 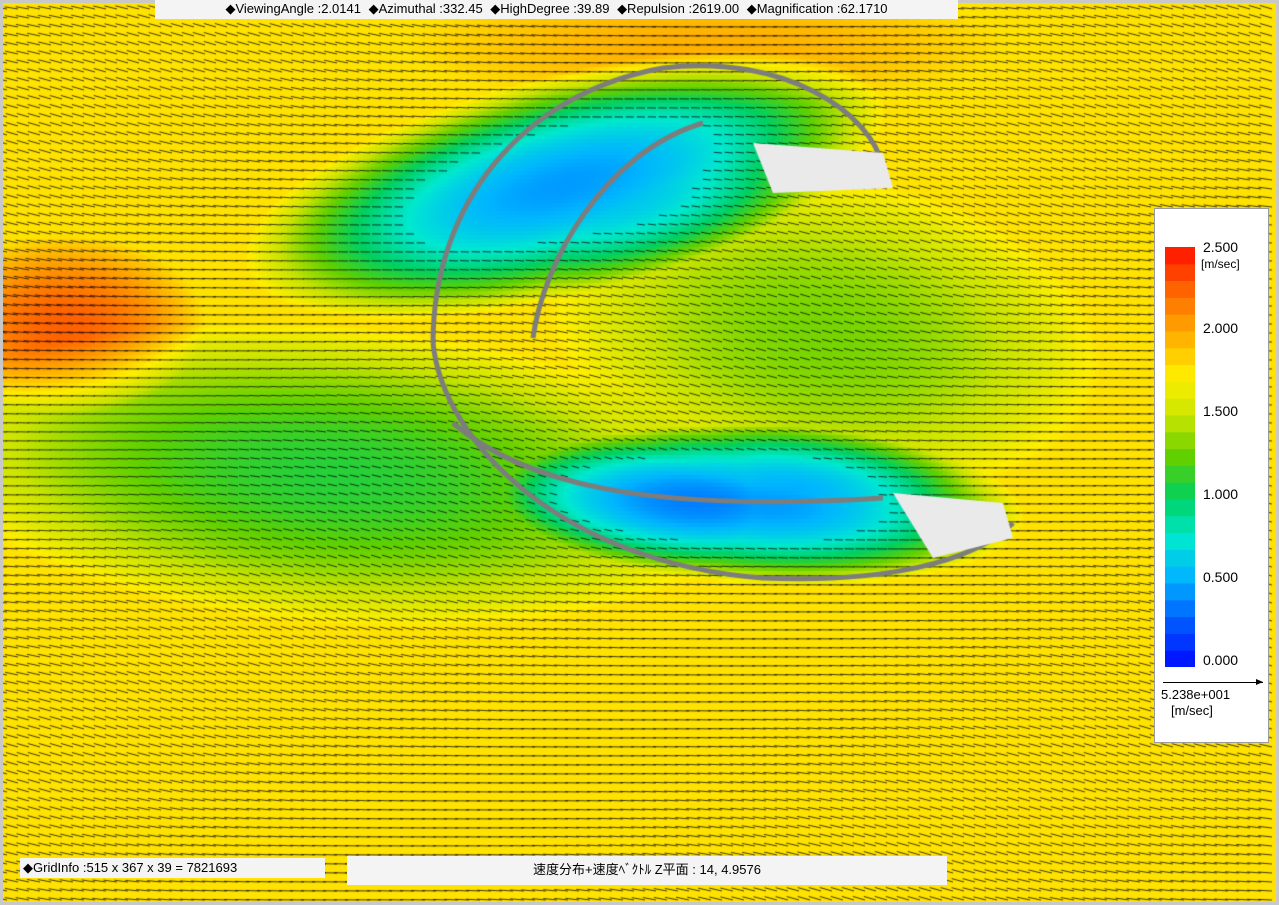 What do you see at coordinates (1221, 494) in the screenshot?
I see `legend-tick-label: 1.000` at bounding box center [1221, 494].